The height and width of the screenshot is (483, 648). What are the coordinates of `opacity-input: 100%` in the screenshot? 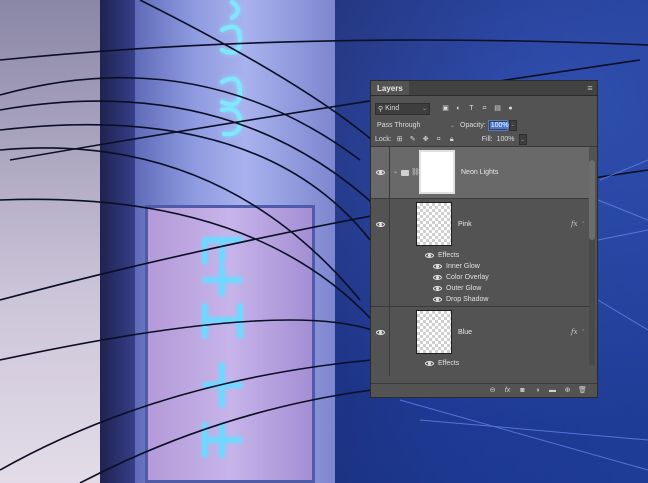 It's located at (498, 125).